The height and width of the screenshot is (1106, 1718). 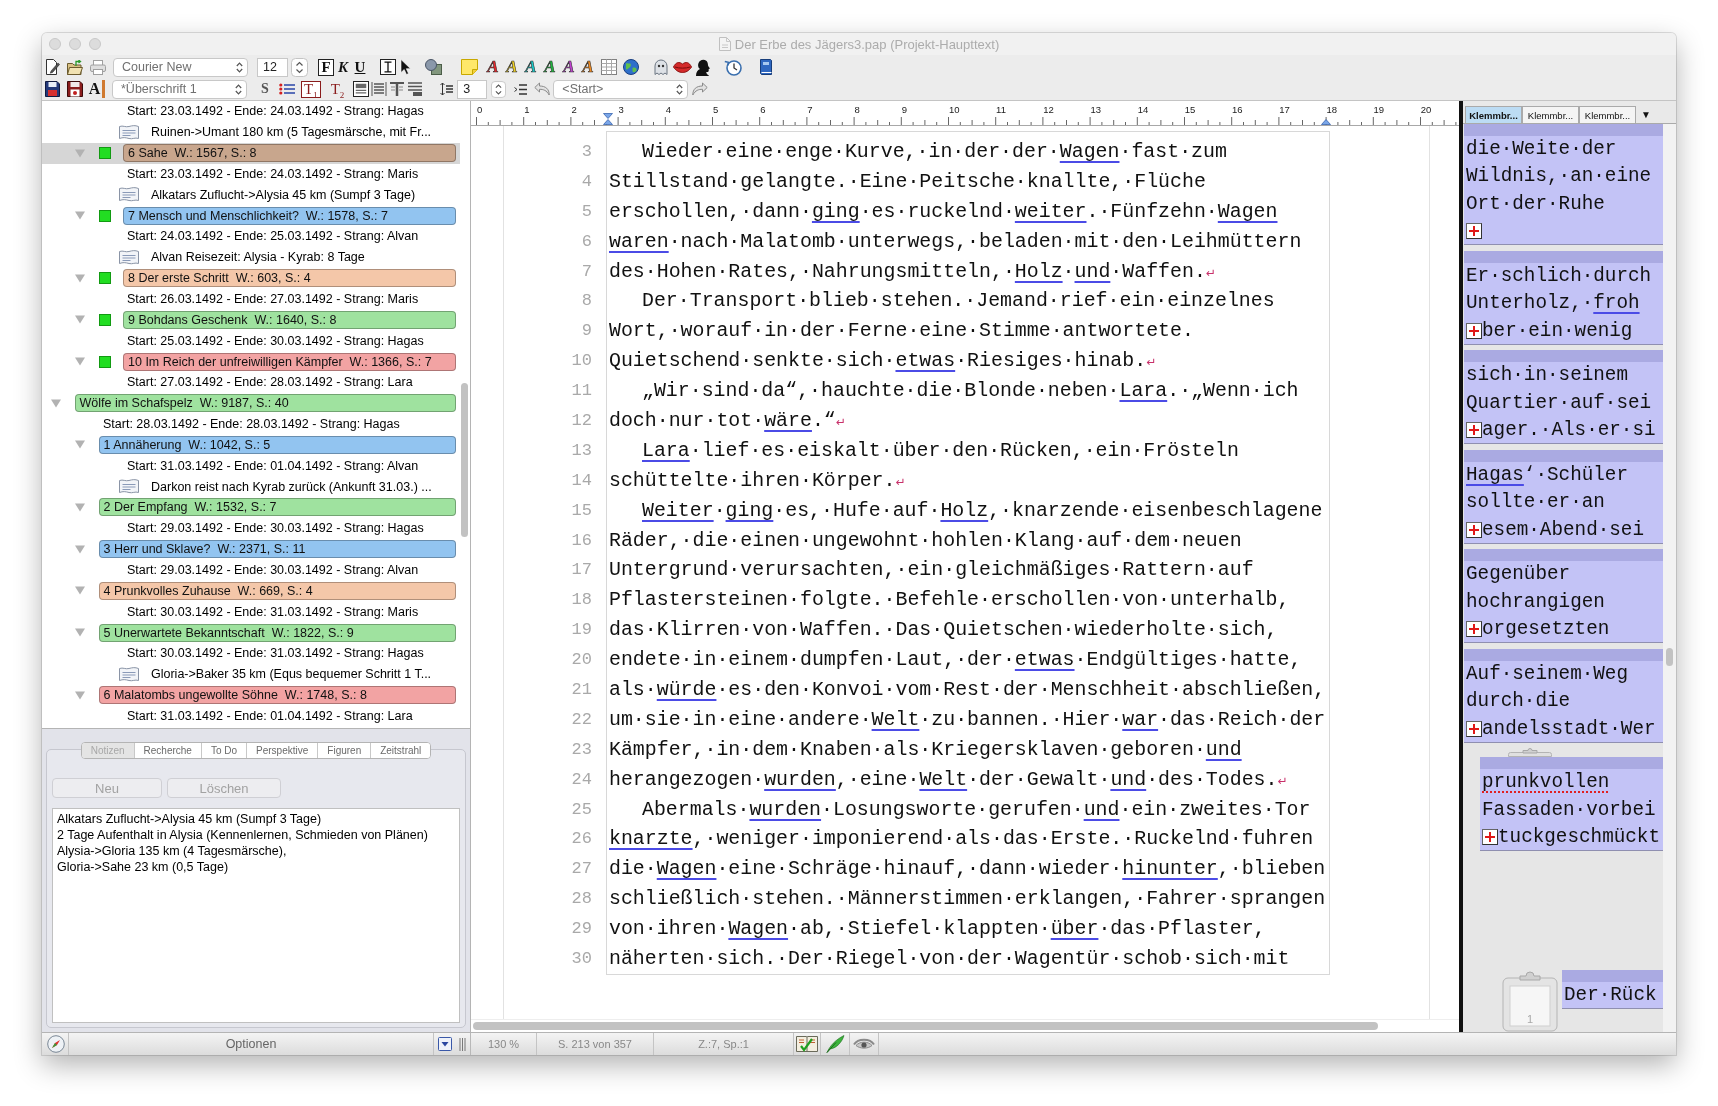 What do you see at coordinates (406, 67) in the screenshot?
I see `pointer-icon` at bounding box center [406, 67].